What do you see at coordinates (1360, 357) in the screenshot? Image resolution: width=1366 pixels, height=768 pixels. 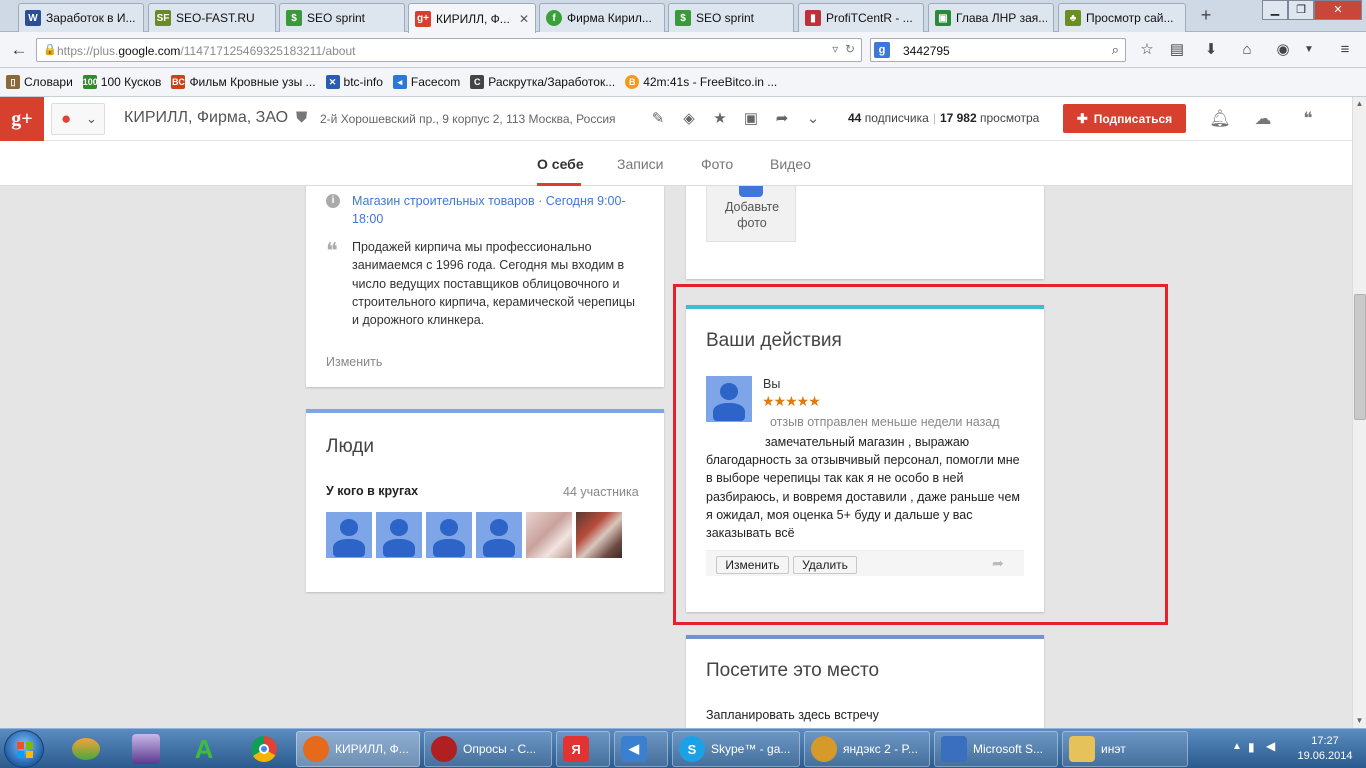 I see `scrollbar-thumb` at bounding box center [1360, 357].